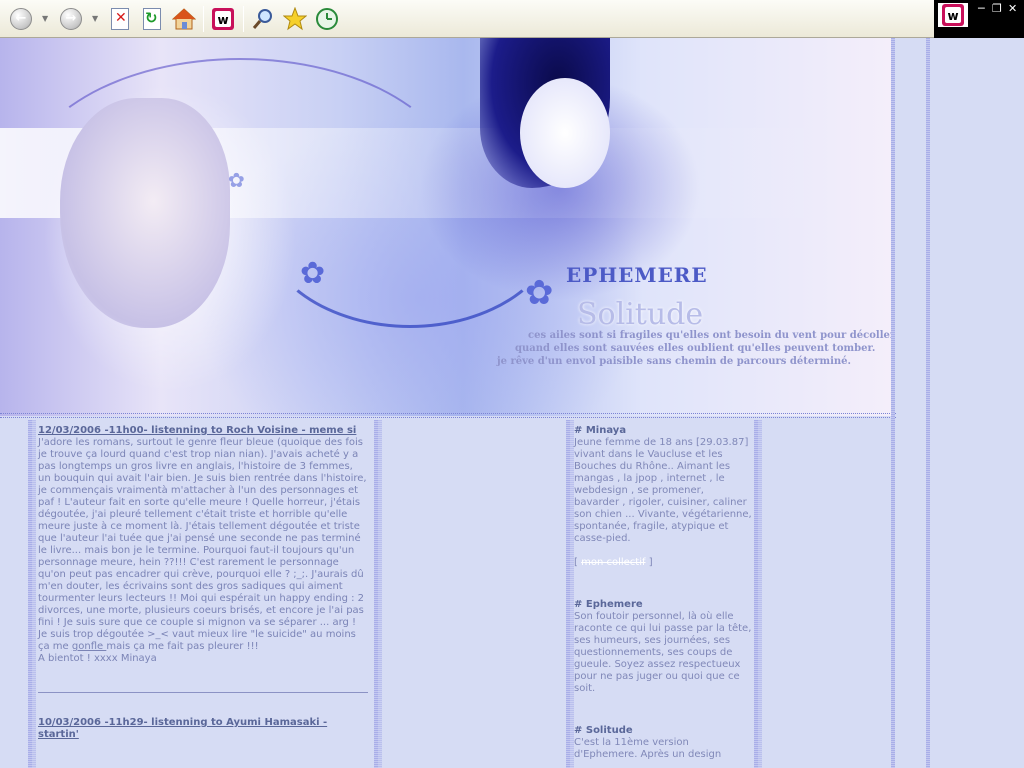  I want to click on magnifier-icon, so click(262, 19).